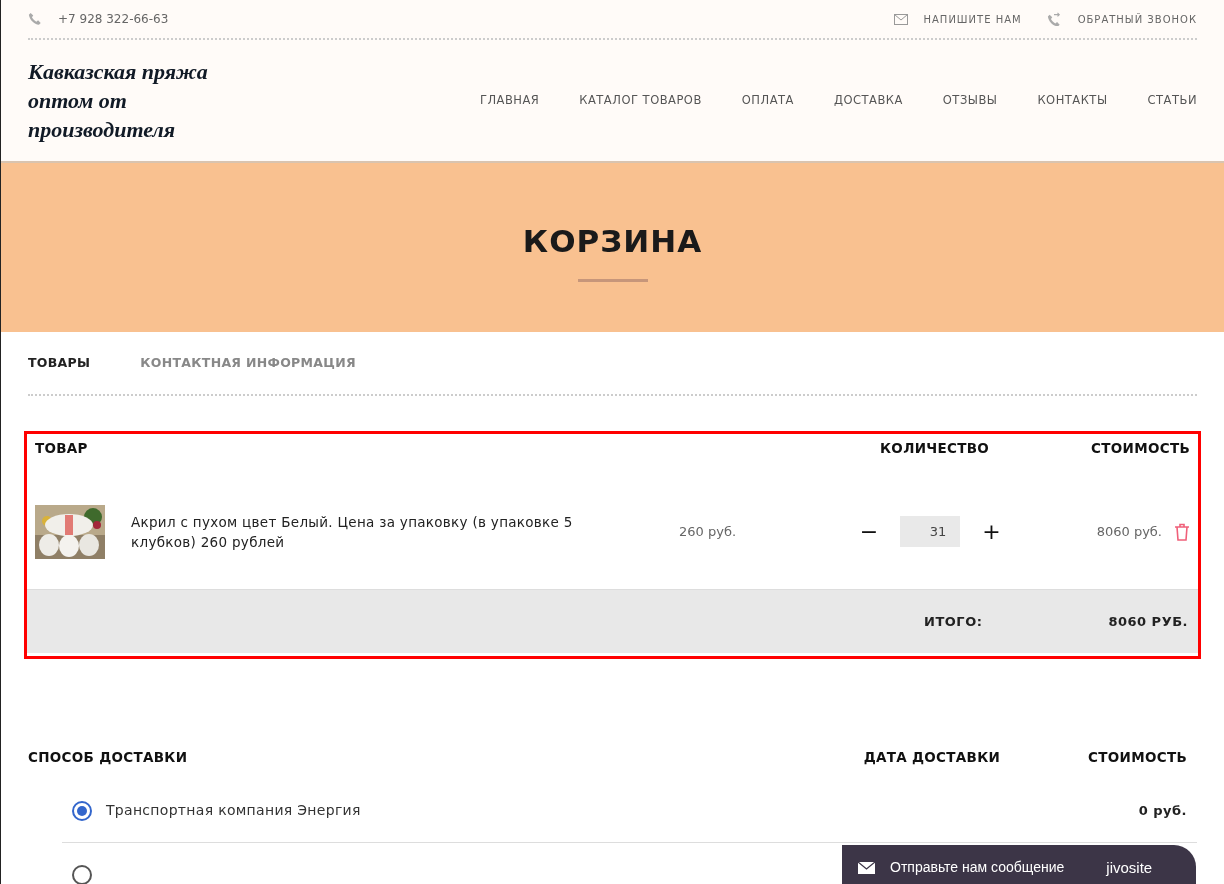 This screenshot has width=1224, height=884. Describe the element at coordinates (972, 19) in the screenshot. I see `top-link: НАПИШИТЕ НАМ` at that location.